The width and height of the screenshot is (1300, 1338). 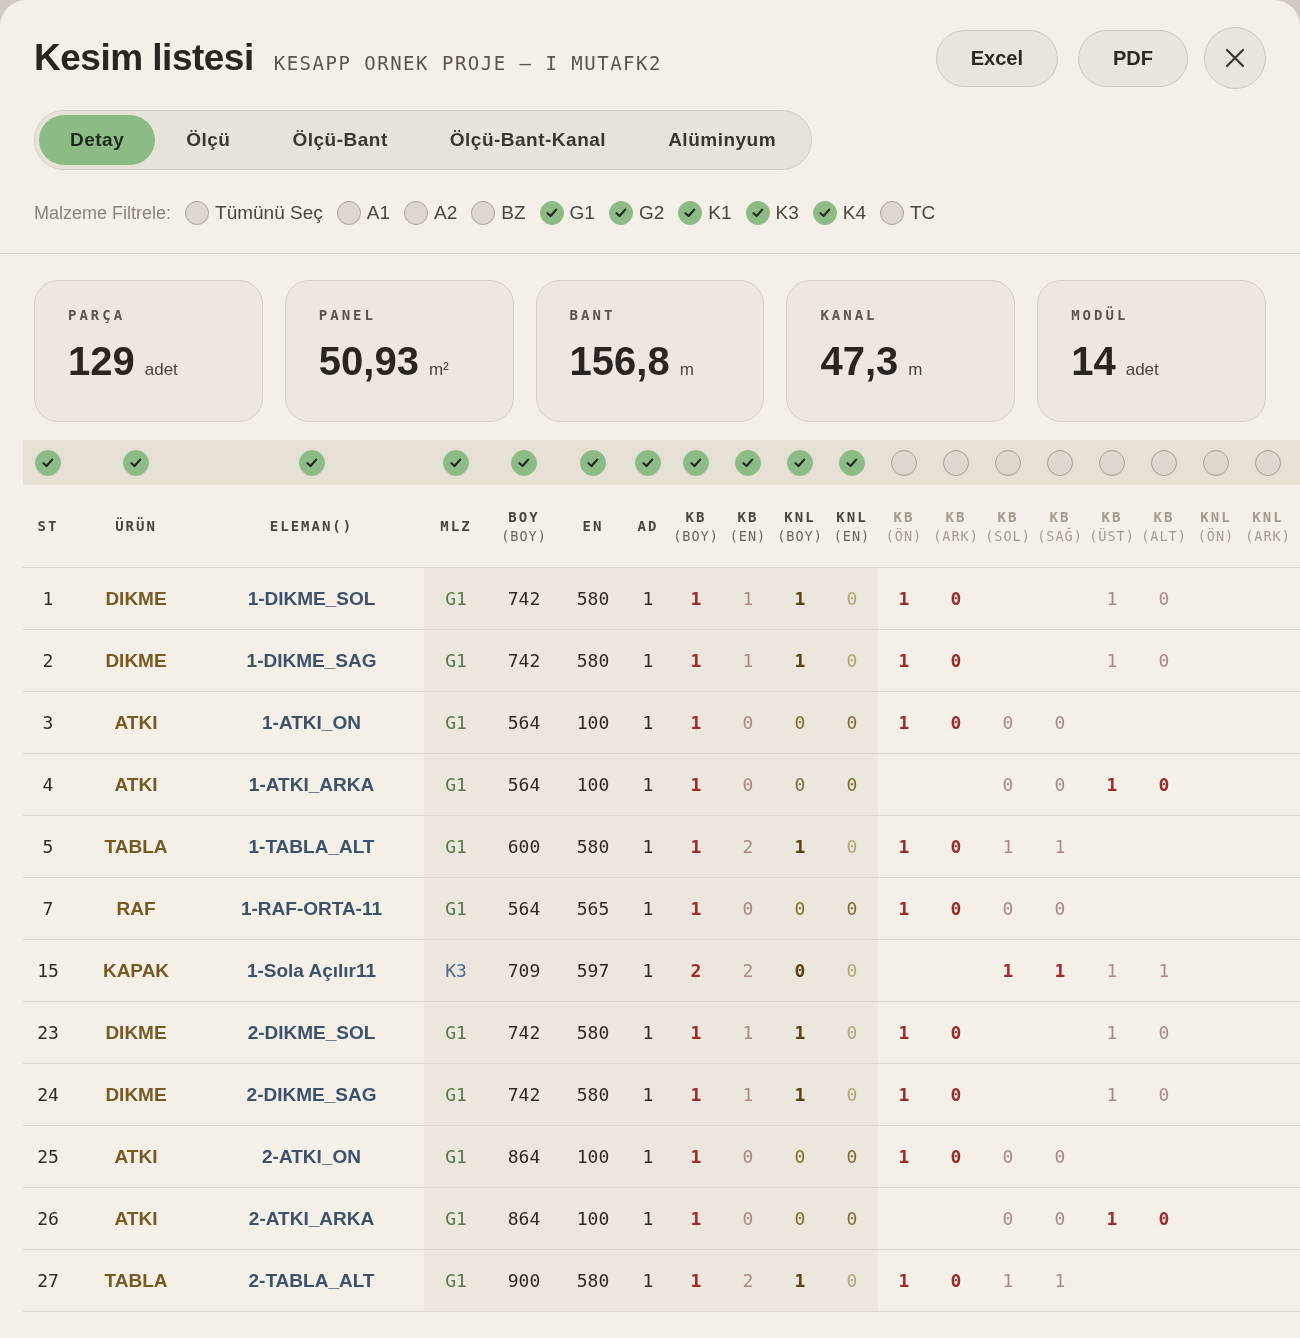 I want to click on table-cell: 864, so click(x=524, y=1218).